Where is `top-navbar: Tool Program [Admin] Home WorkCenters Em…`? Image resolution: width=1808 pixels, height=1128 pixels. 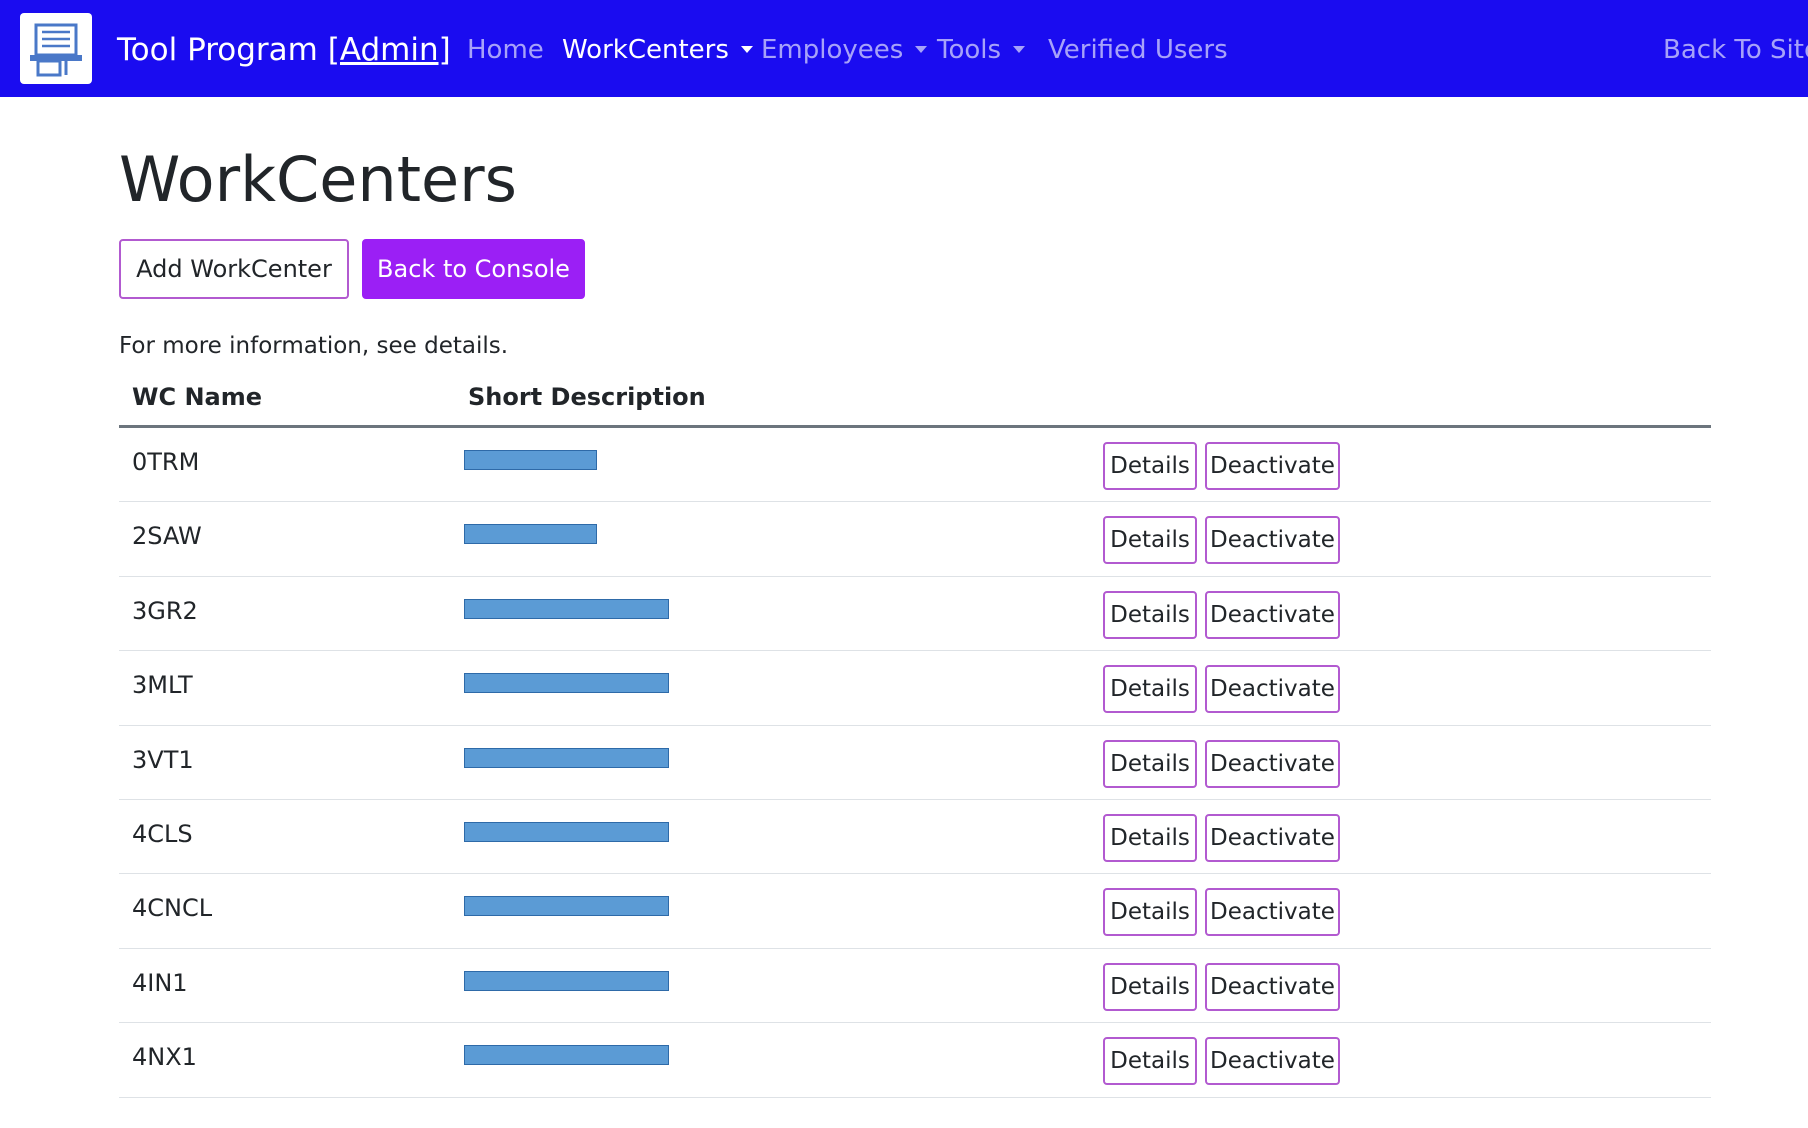 top-navbar: Tool Program [Admin] Home WorkCenters Em… is located at coordinates (904, 48).